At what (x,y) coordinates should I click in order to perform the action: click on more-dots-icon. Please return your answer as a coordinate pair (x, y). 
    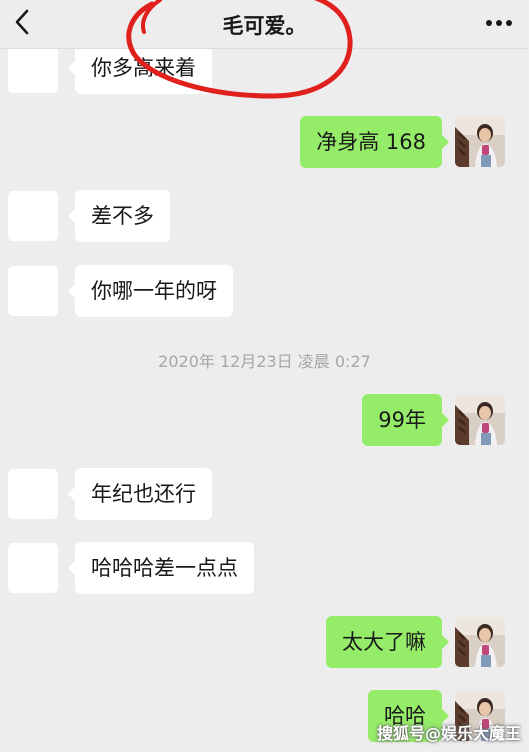
    Looking at the image, I should click on (499, 23).